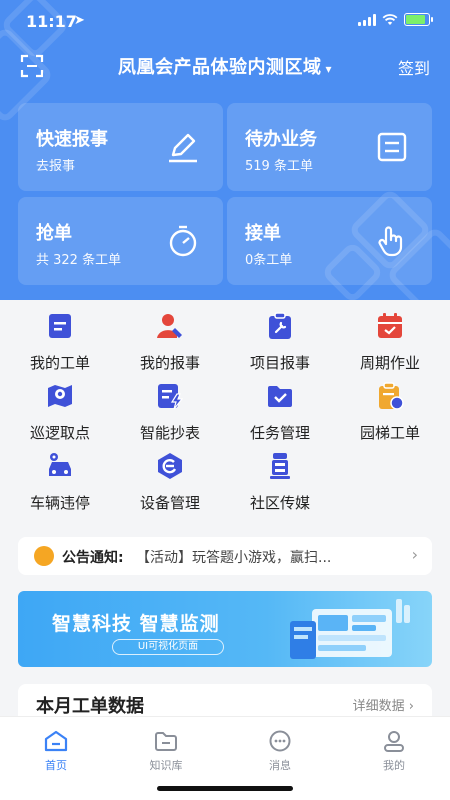 This screenshot has width=450, height=800. I want to click on grid-item-label: 项目报事, so click(279, 363).